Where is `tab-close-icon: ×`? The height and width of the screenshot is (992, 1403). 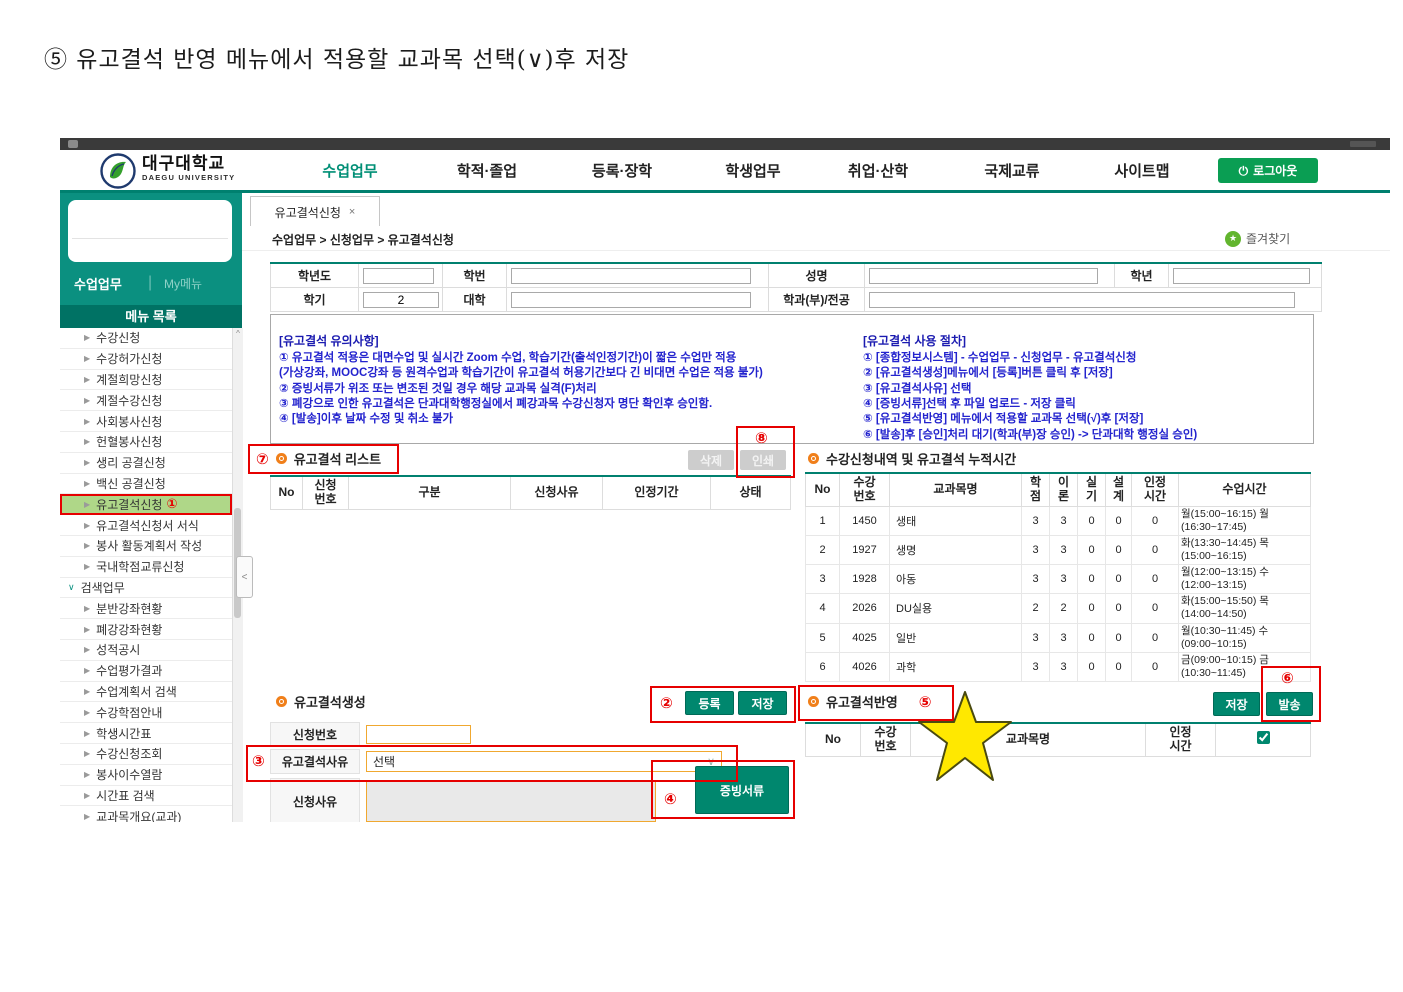 tab-close-icon: × is located at coordinates (352, 212).